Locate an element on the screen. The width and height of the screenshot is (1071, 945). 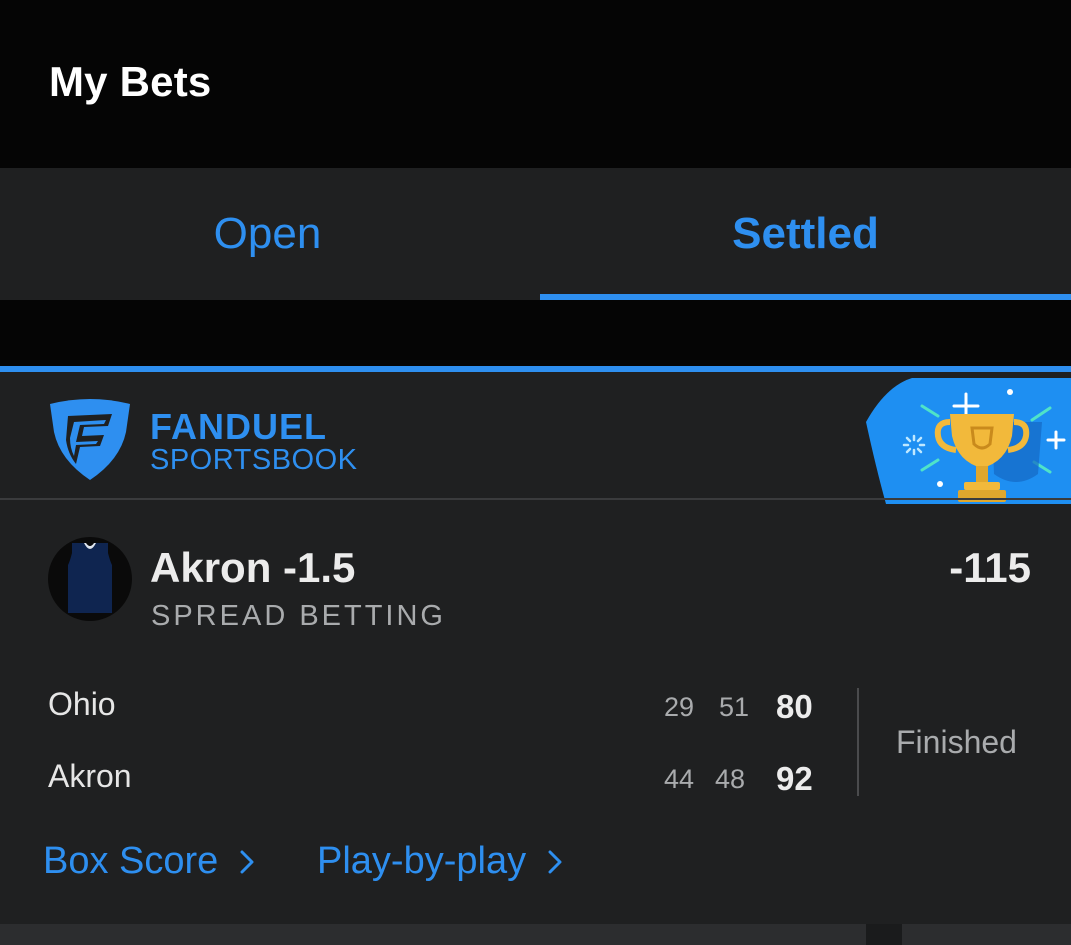
box-score-link: Box Score is located at coordinates (148, 861).